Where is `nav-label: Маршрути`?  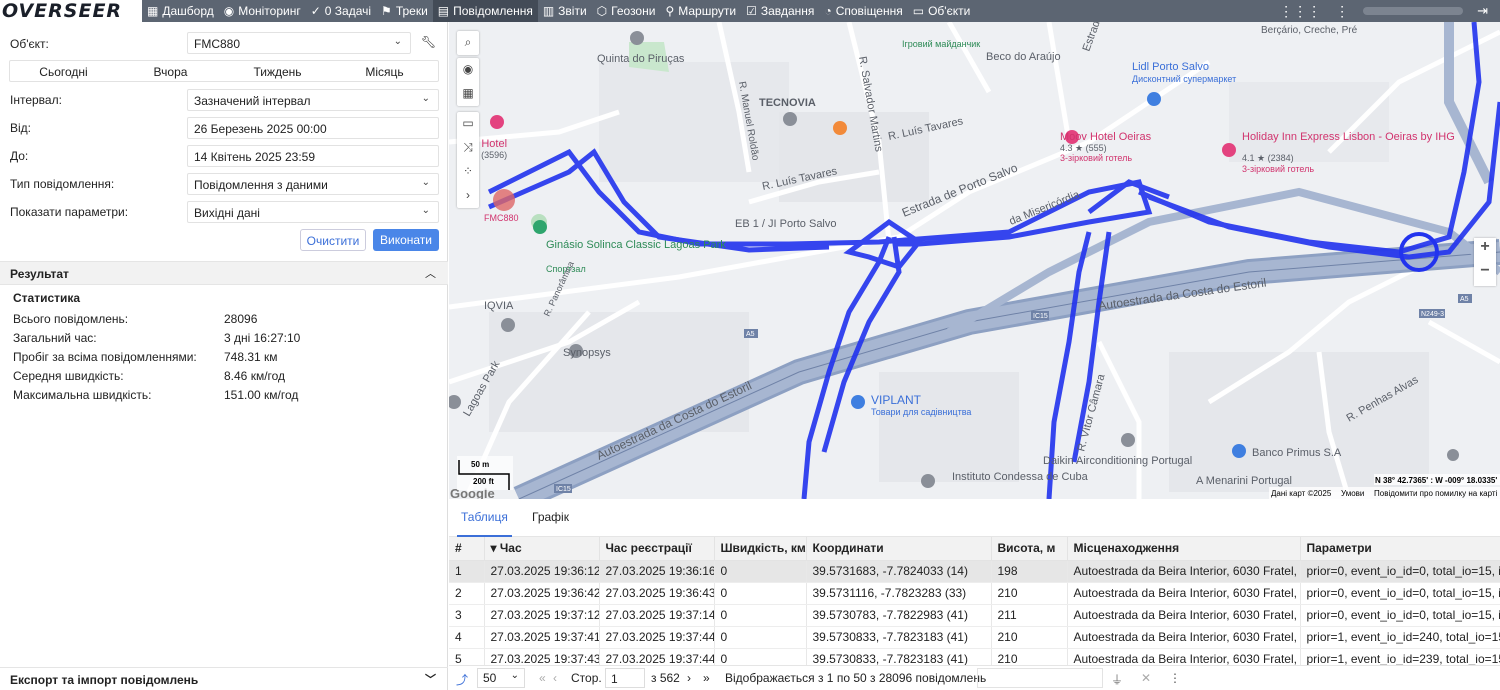 nav-label: Маршрути is located at coordinates (707, 11).